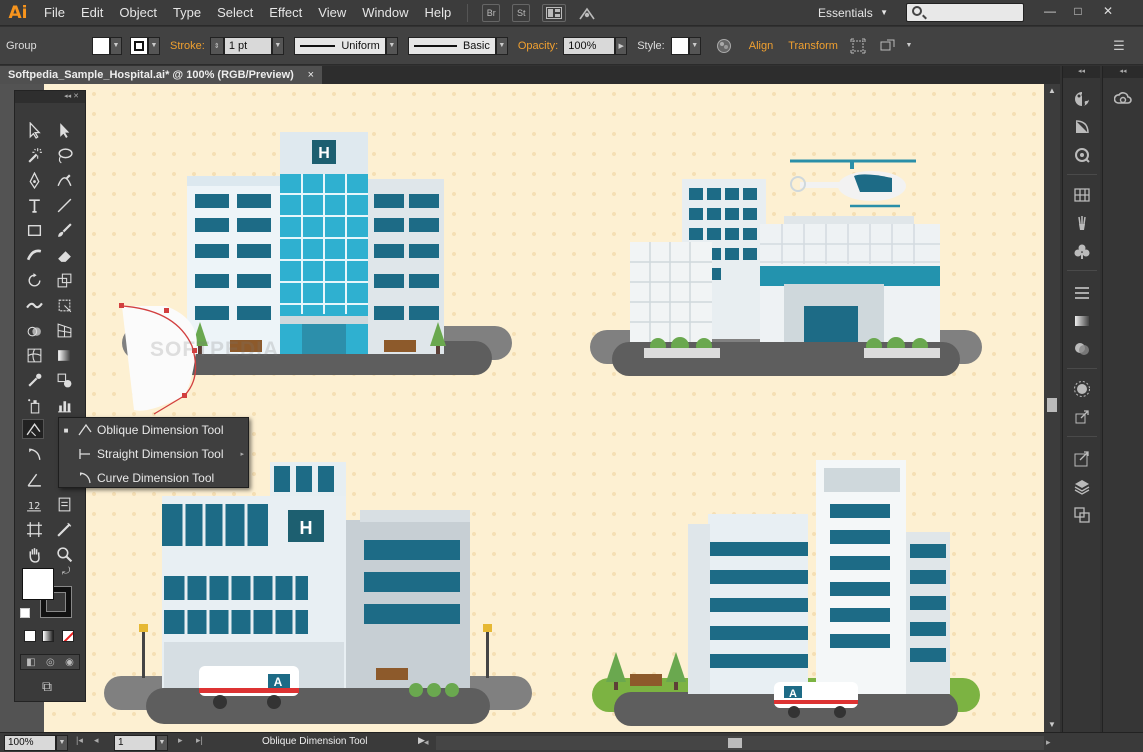 Image resolution: width=1143 pixels, height=752 pixels. What do you see at coordinates (34, 305) in the screenshot?
I see `width-tool-icon` at bounding box center [34, 305].